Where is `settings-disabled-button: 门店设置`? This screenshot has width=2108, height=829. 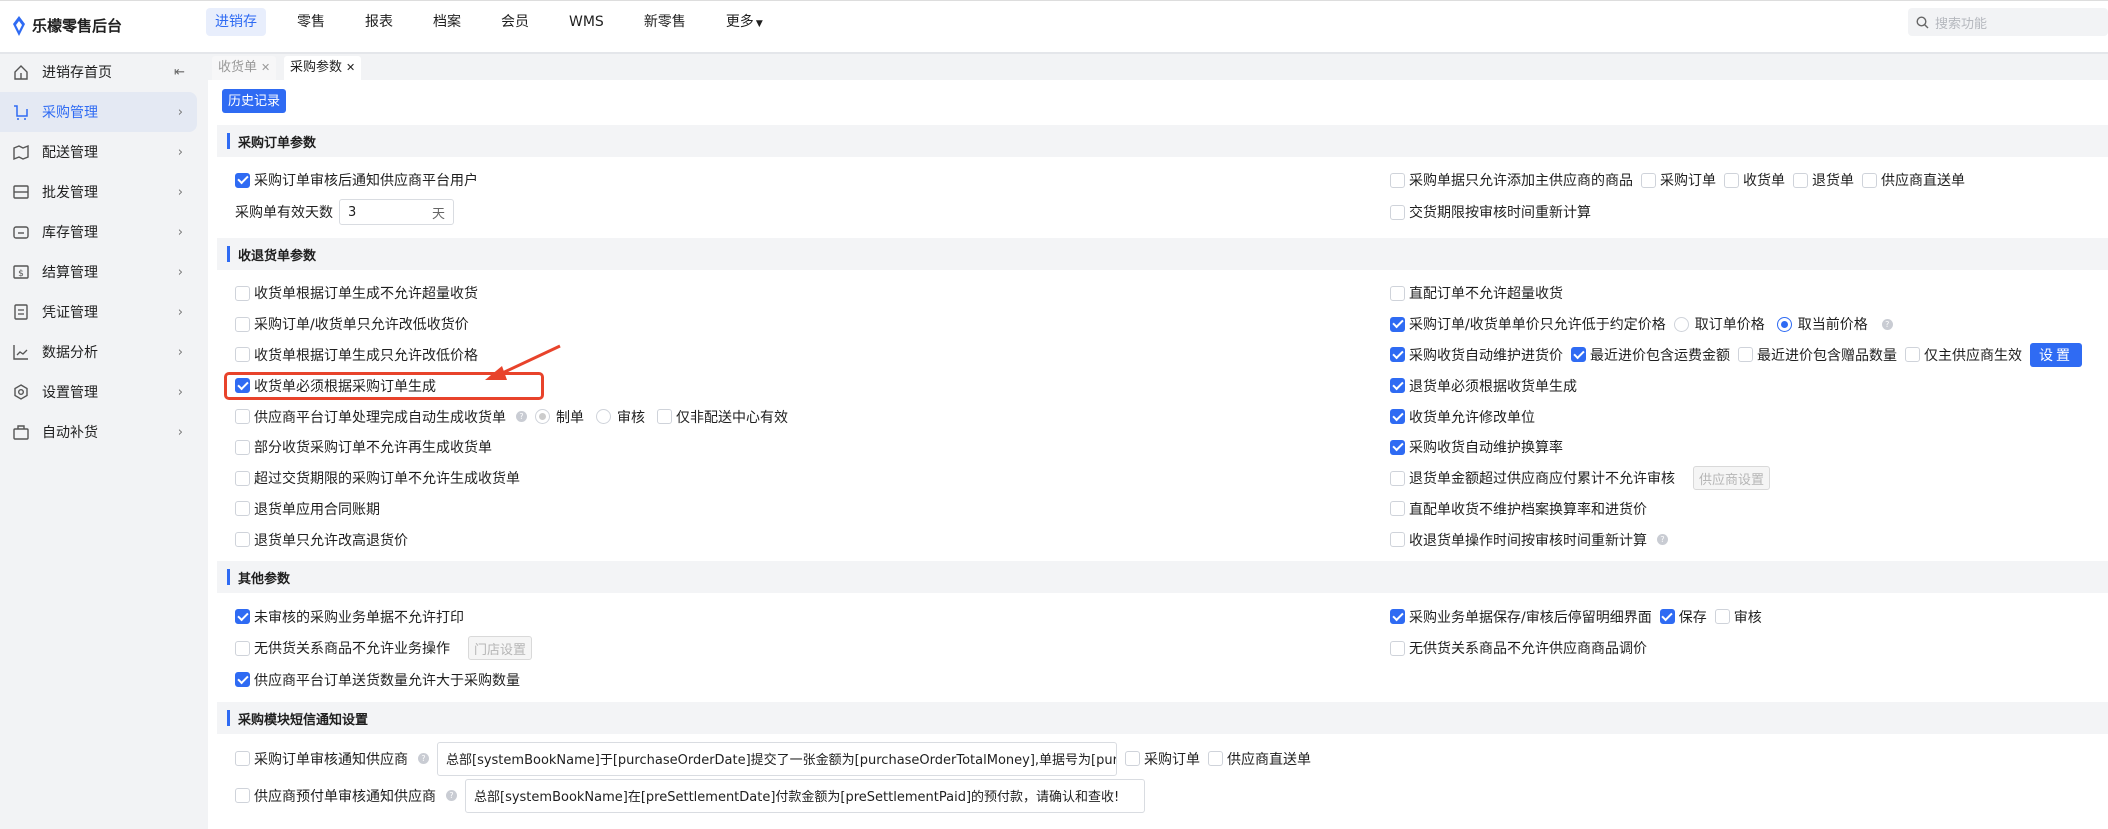
settings-disabled-button: 门店设置 is located at coordinates (500, 648).